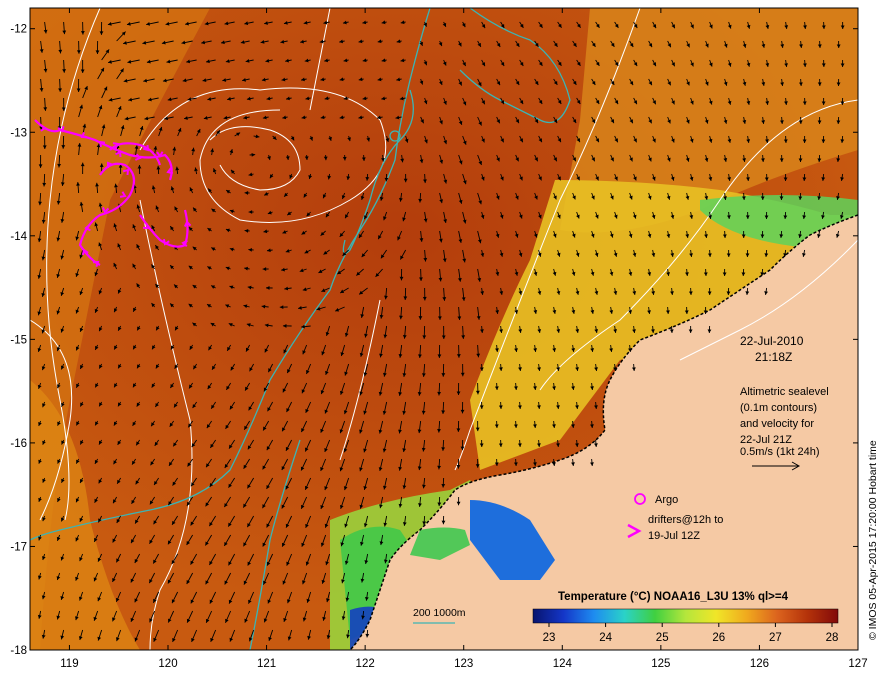 Image resolution: width=880 pixels, height=680 pixels. Describe the element at coordinates (660, 664) in the screenshot. I see `lon-tick-label: 125` at that location.